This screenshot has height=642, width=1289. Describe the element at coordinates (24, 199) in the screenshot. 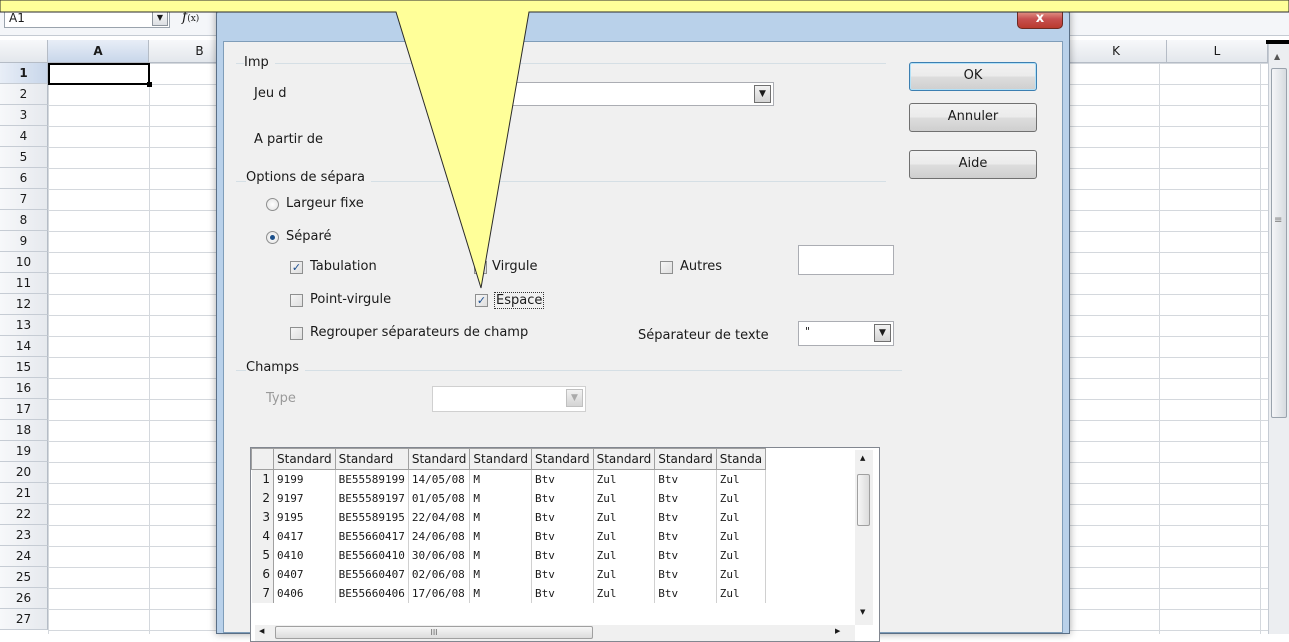

I see `row-header: 7` at that location.